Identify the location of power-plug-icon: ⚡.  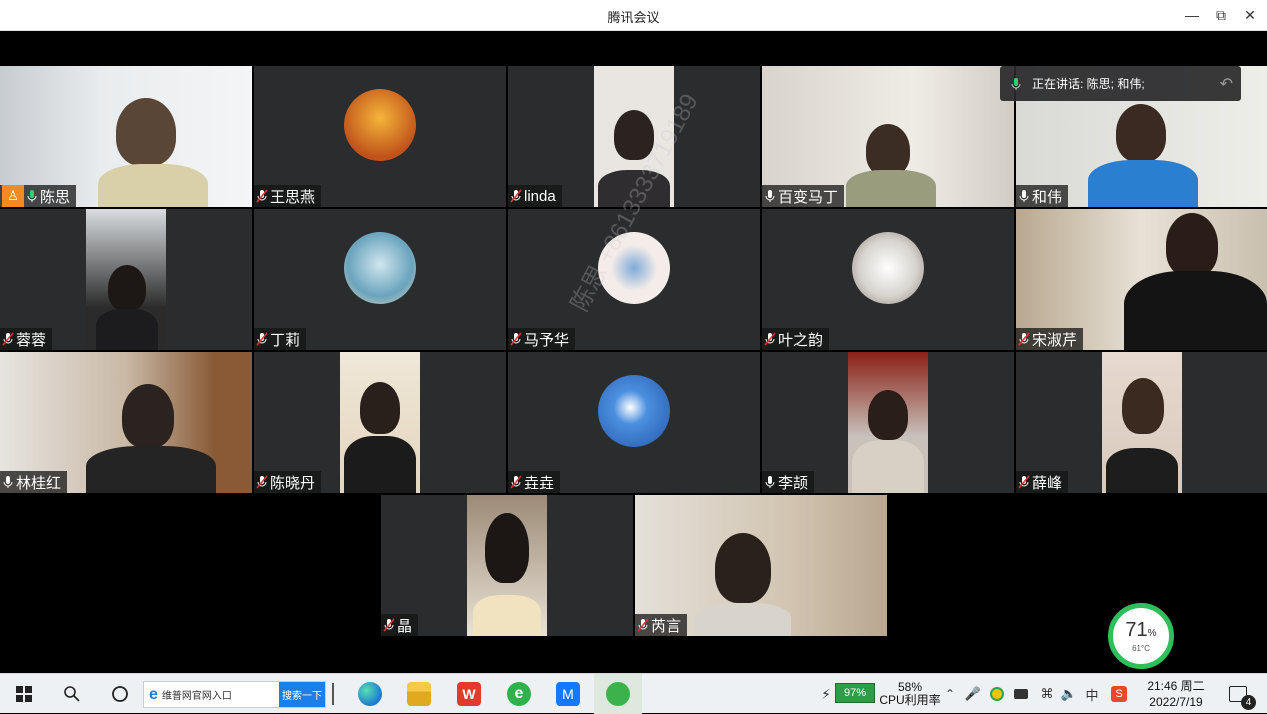
(826, 694).